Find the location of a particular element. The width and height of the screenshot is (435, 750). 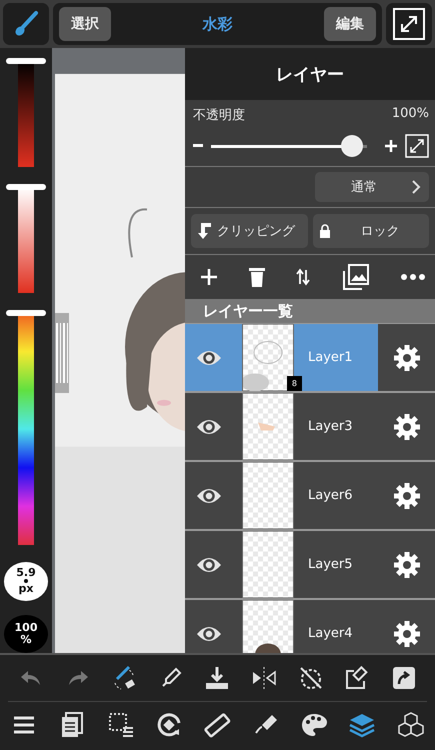

layers-icon is located at coordinates (362, 725).